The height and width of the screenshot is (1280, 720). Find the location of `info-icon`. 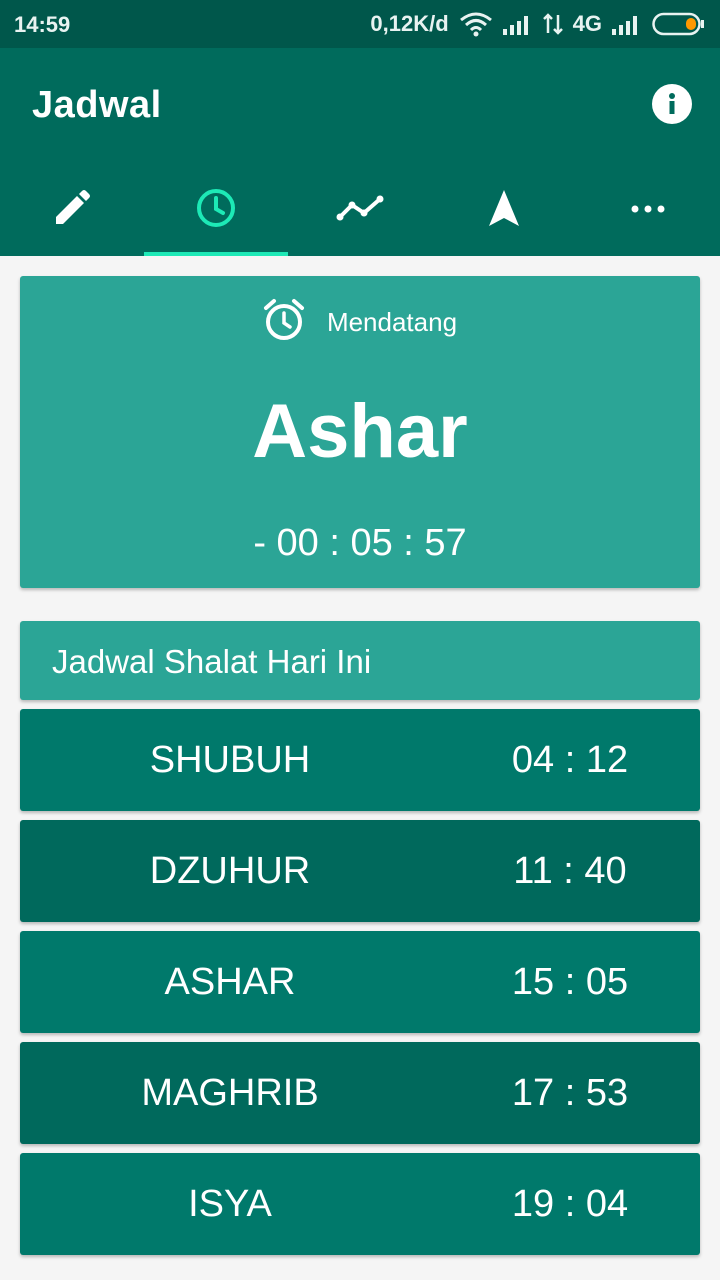

info-icon is located at coordinates (672, 104).